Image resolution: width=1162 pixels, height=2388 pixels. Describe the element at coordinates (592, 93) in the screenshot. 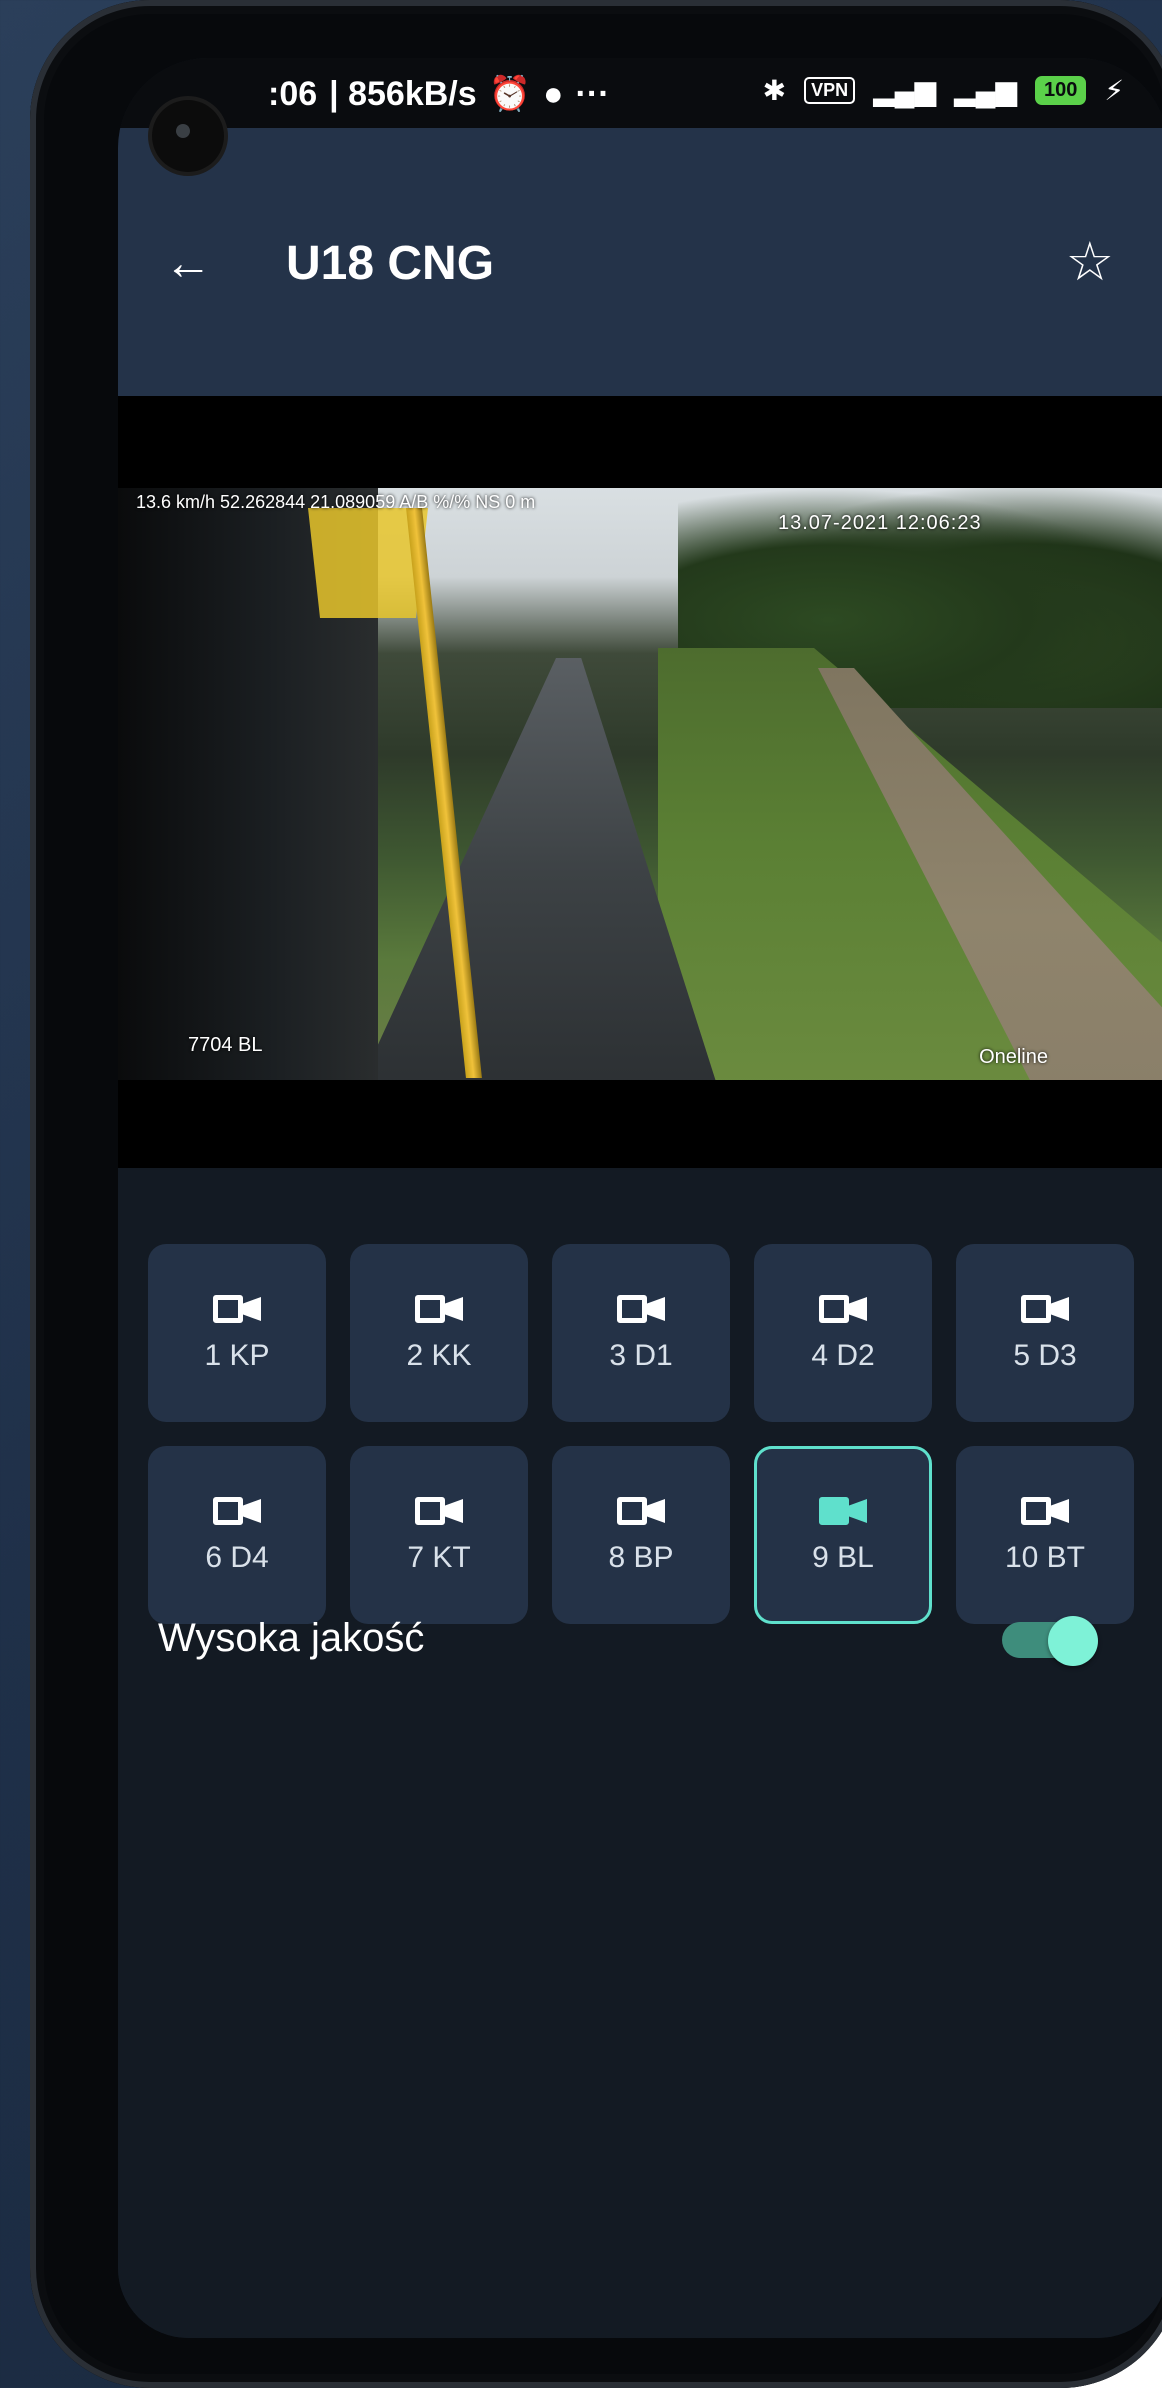

I see `more-notifications-icon: ···` at that location.